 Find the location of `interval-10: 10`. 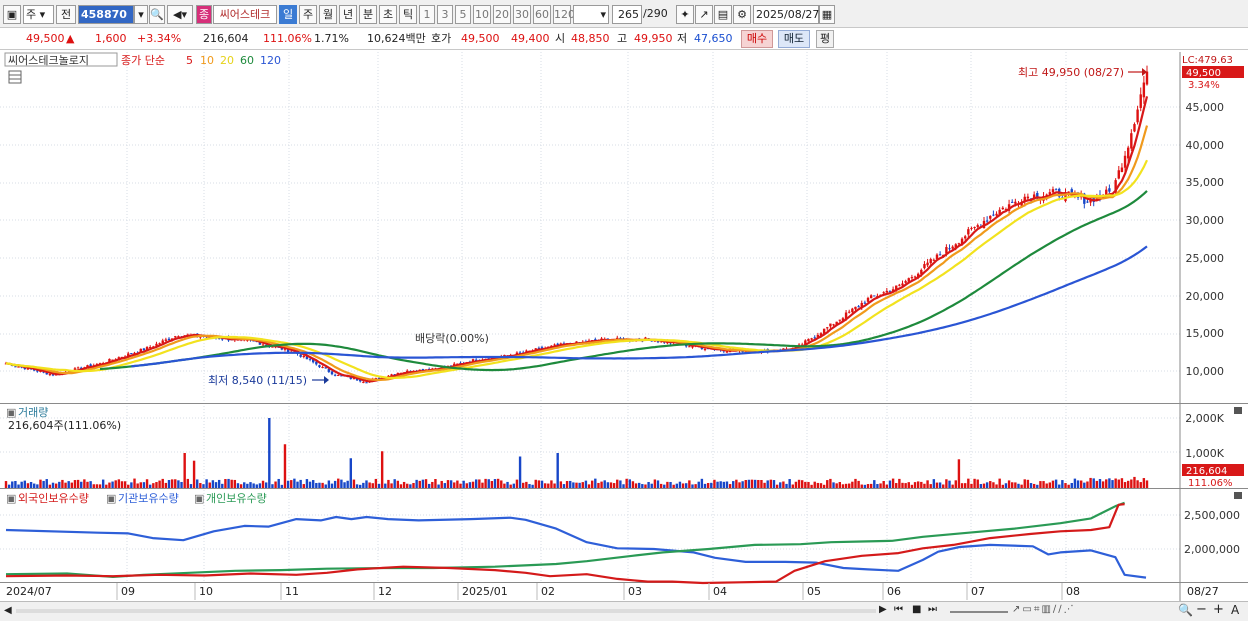

interval-10: 10 is located at coordinates (482, 14).